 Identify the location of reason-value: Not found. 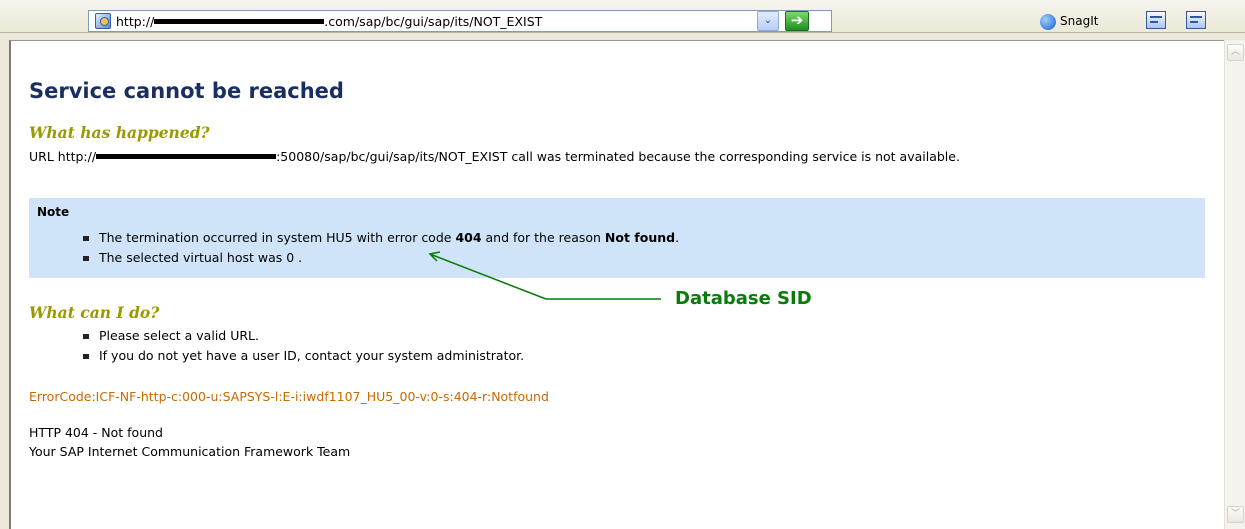
(640, 237).